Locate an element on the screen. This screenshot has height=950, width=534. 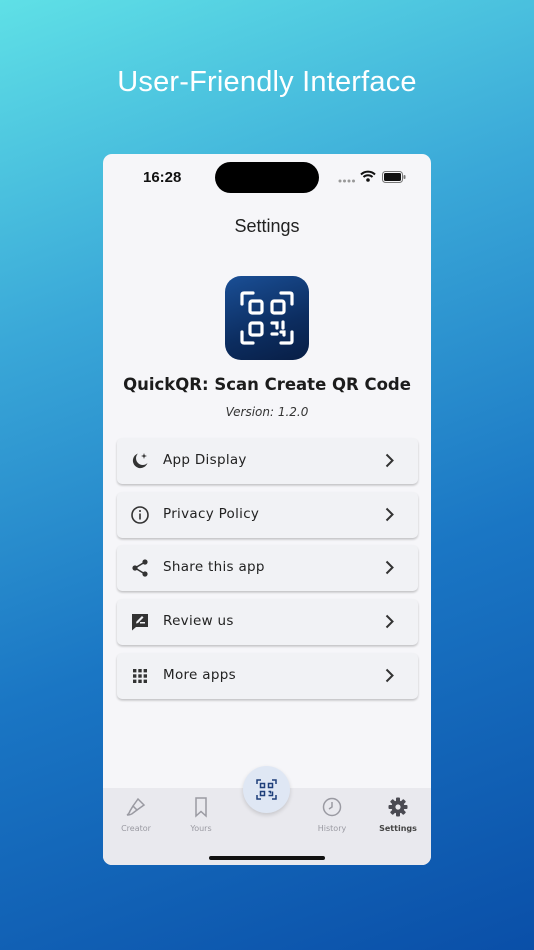
tab-yours: Yours is located at coordinates (201, 814).